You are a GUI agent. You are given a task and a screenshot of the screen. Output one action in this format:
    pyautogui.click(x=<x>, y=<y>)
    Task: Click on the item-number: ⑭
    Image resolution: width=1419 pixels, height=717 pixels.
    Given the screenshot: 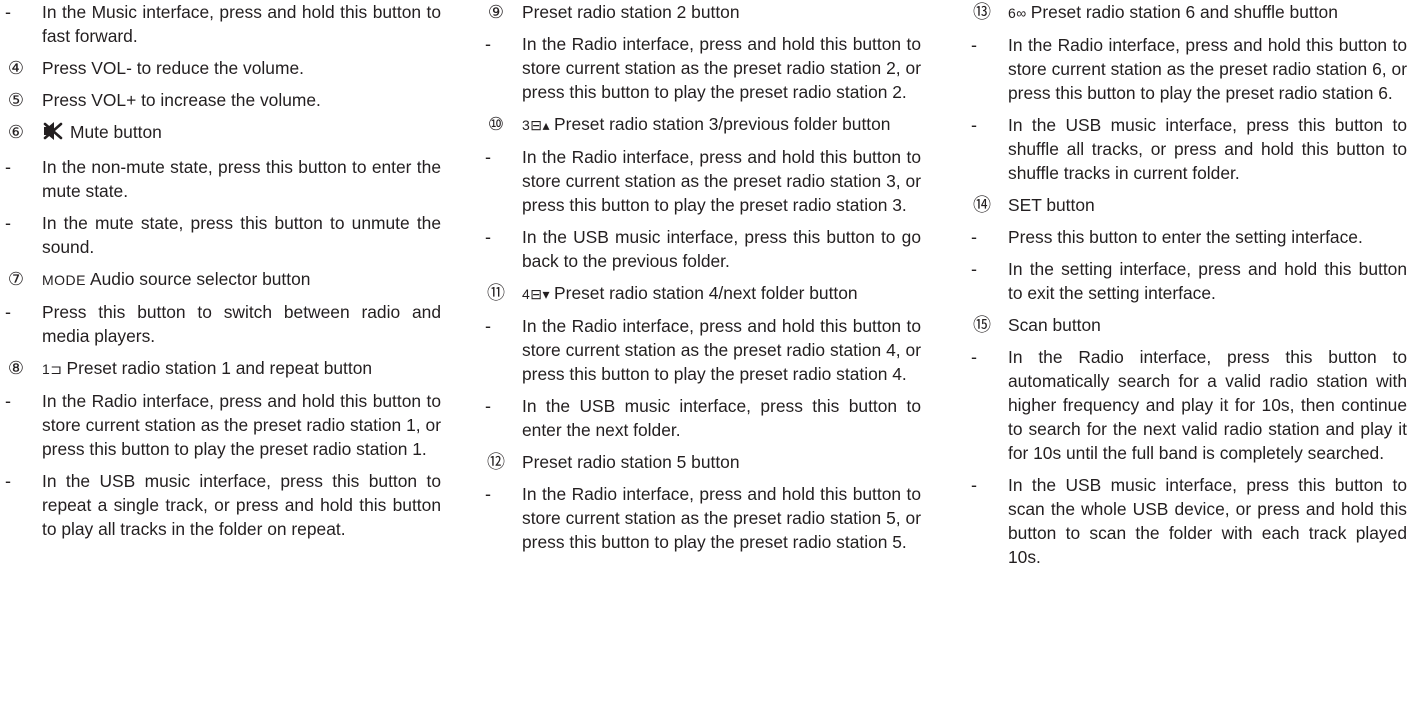 What is the action you would take?
    pyautogui.click(x=982, y=205)
    